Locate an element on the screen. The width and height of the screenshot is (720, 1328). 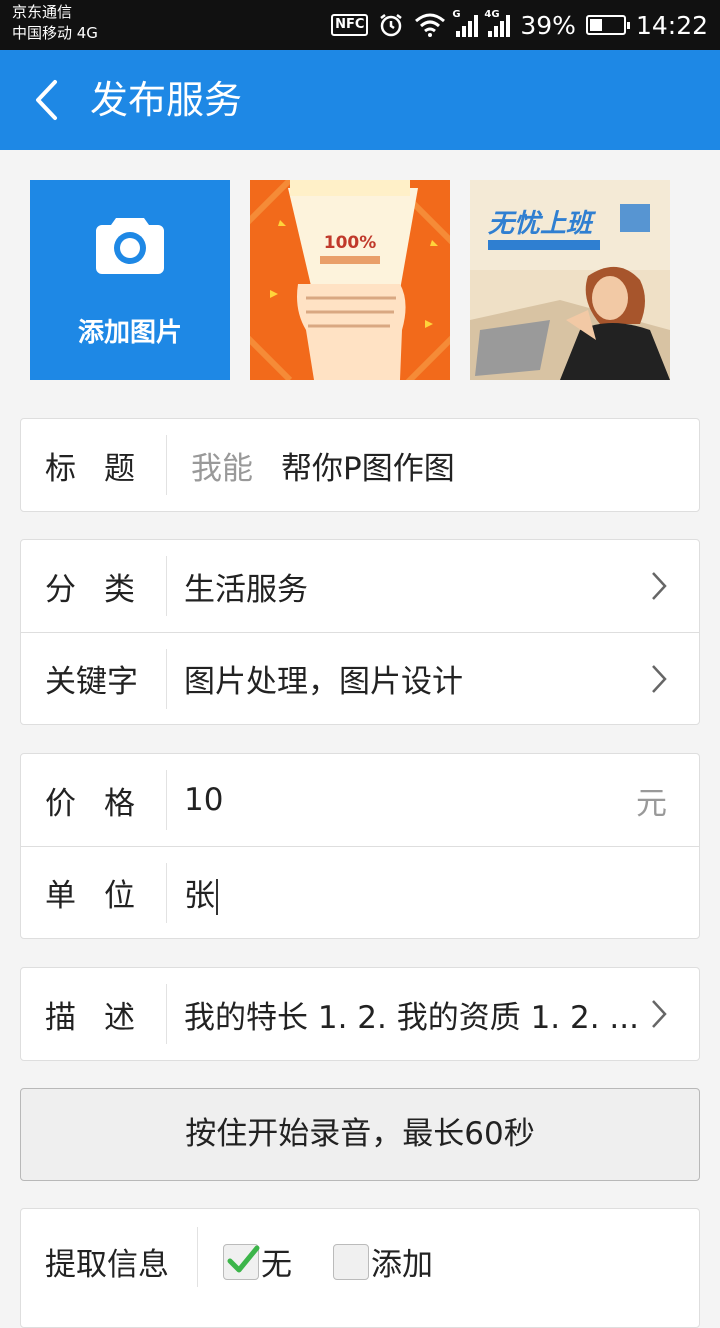
promo-text: 100% is located at coordinates (350, 243).